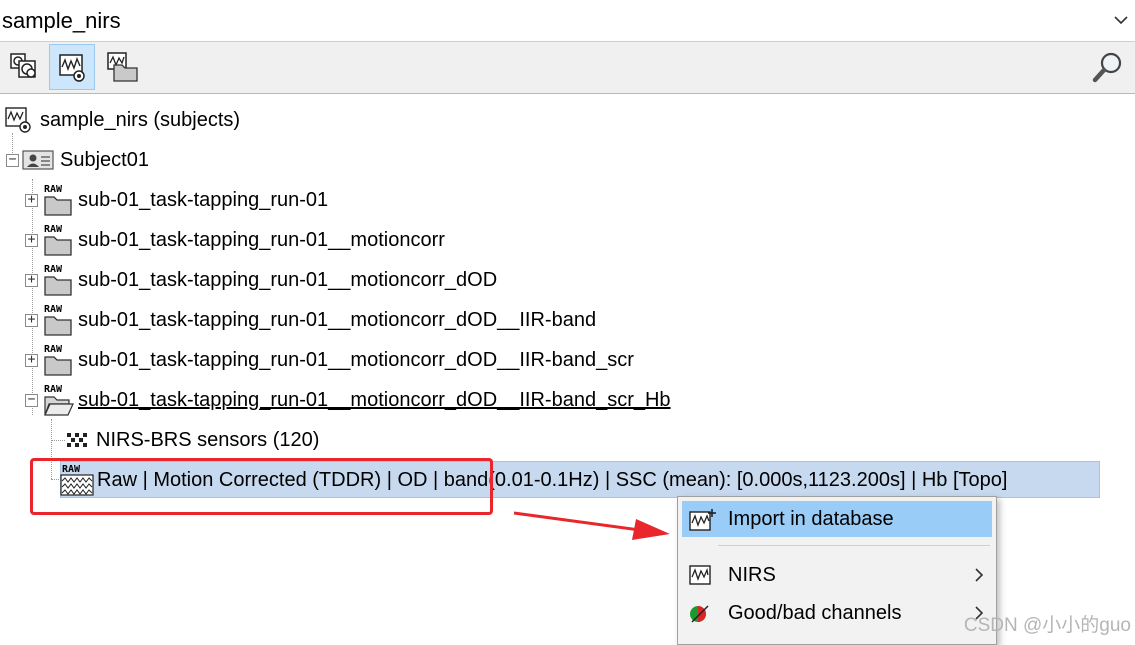 Image resolution: width=1135 pixels, height=645 pixels. What do you see at coordinates (567, 68) in the screenshot?
I see `explorer-toolbar` at bounding box center [567, 68].